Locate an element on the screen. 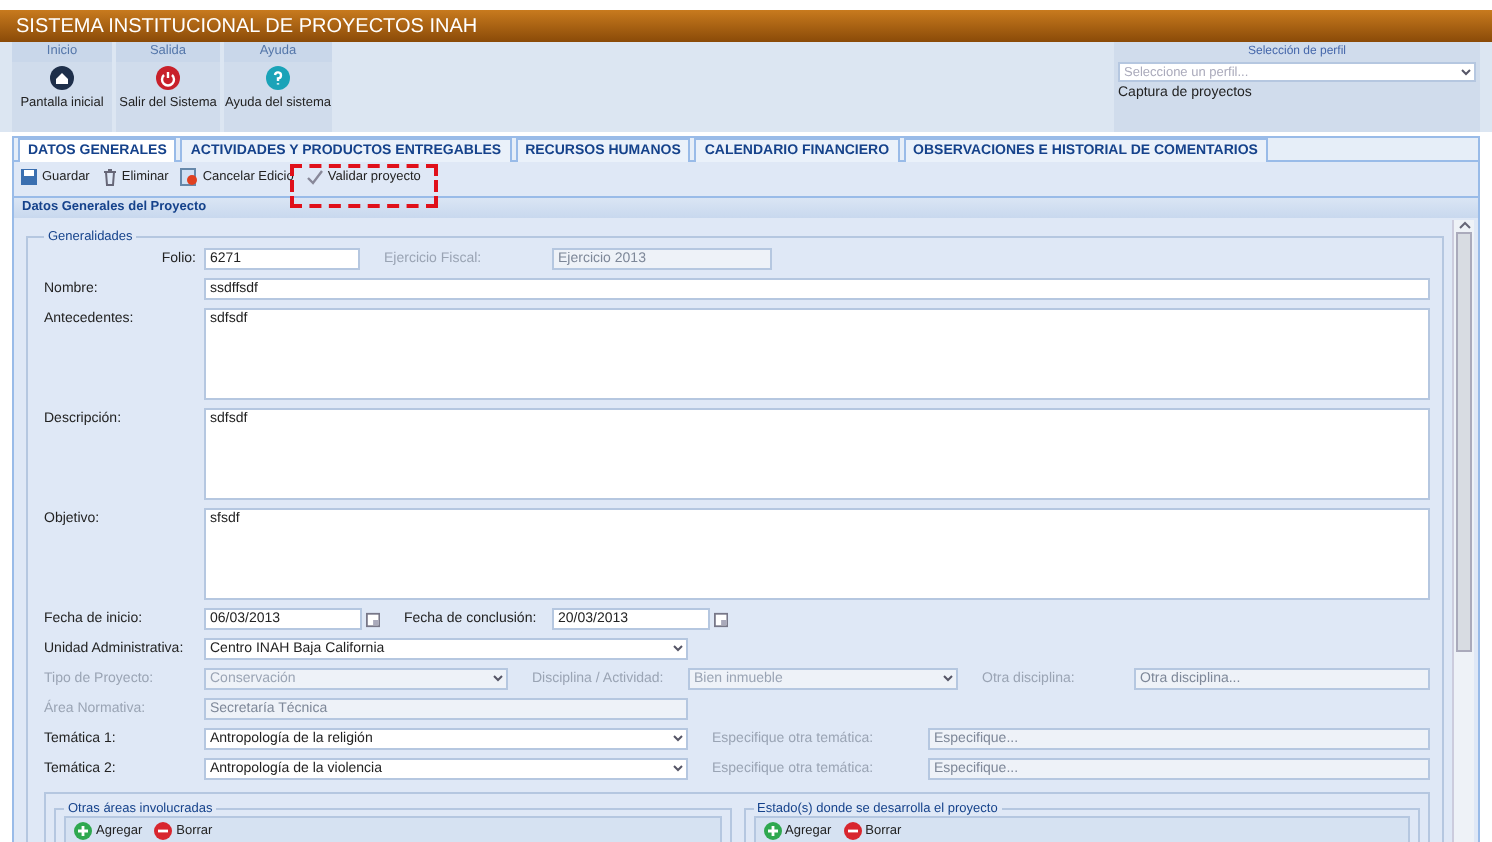 The height and width of the screenshot is (842, 1492). scroll-up-icon is located at coordinates (1464, 226).